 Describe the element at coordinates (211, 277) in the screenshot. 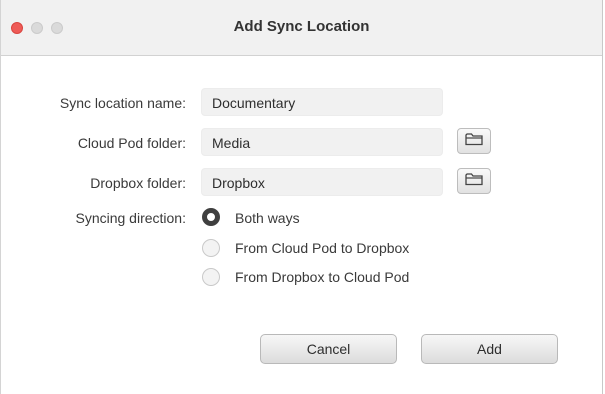

I see `radio-dropbox-to-cloud` at that location.